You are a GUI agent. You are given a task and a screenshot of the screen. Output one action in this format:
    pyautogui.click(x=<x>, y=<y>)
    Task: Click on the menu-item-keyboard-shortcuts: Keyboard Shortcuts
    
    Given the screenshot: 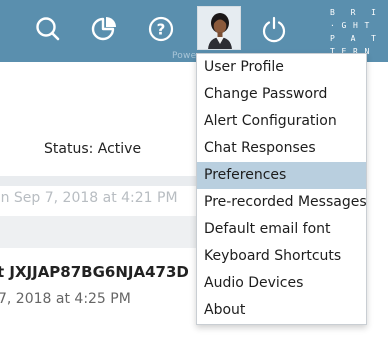 What is the action you would take?
    pyautogui.click(x=281, y=256)
    